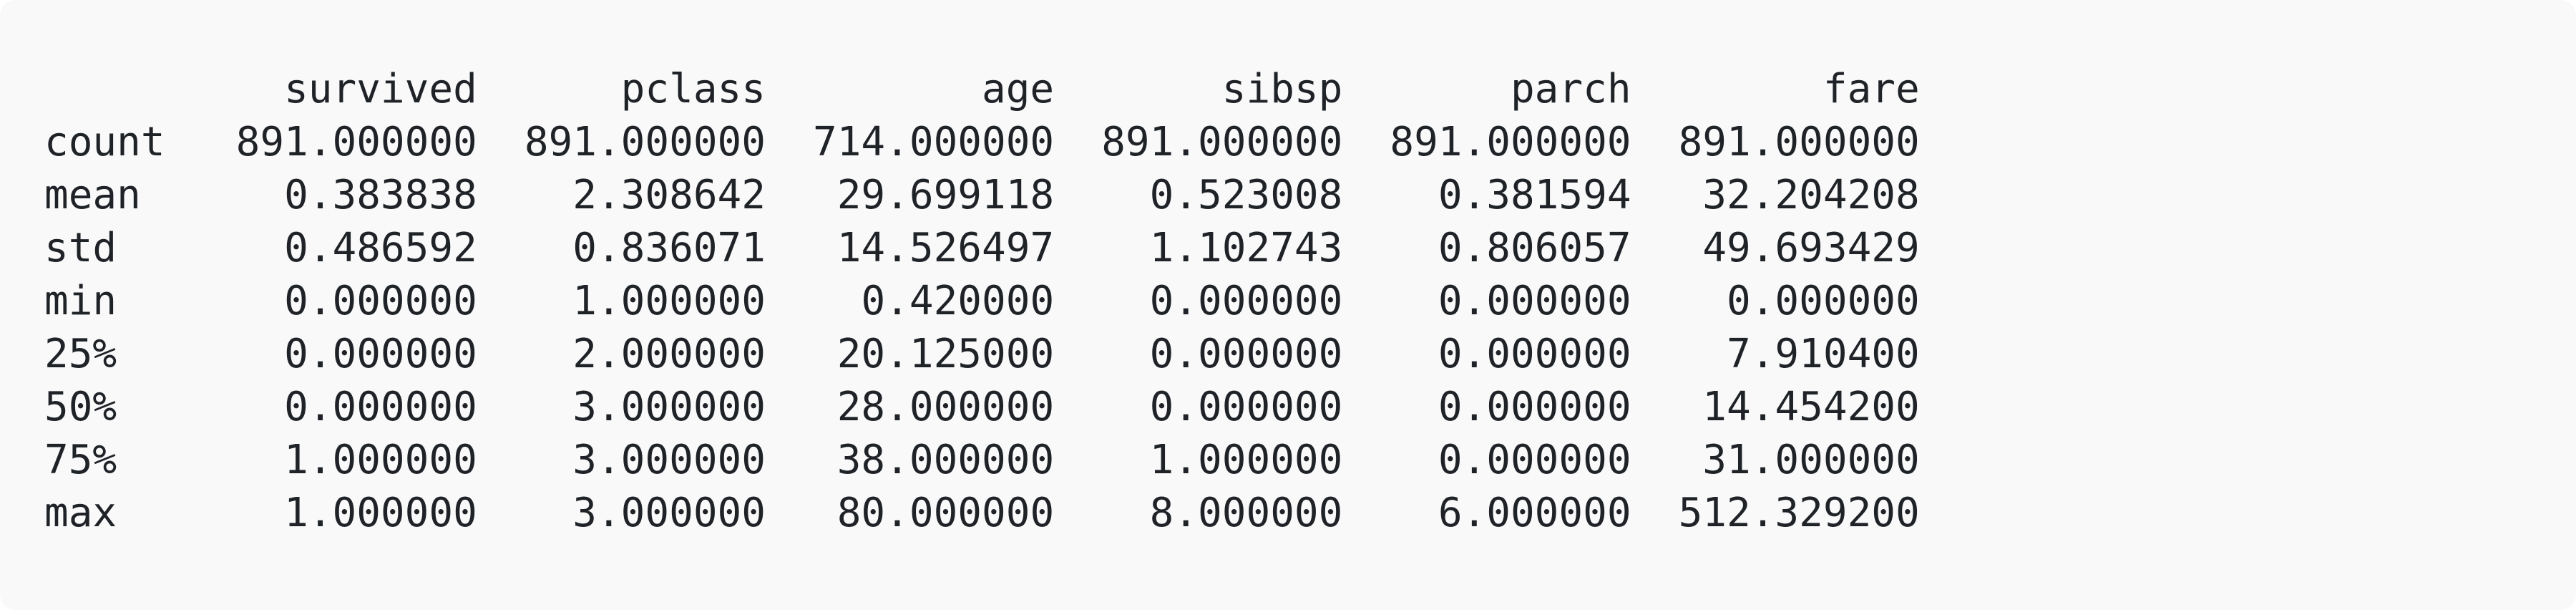 This screenshot has width=2576, height=610. Describe the element at coordinates (92, 195) in the screenshot. I see `row-index-label: mean` at that location.